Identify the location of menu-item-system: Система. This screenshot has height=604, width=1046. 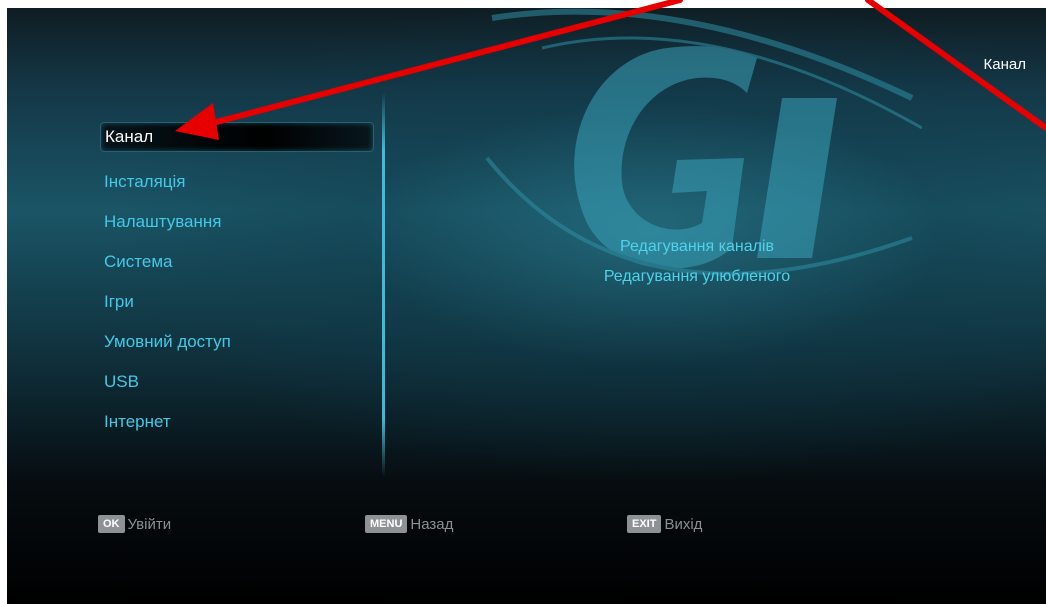
(237, 262).